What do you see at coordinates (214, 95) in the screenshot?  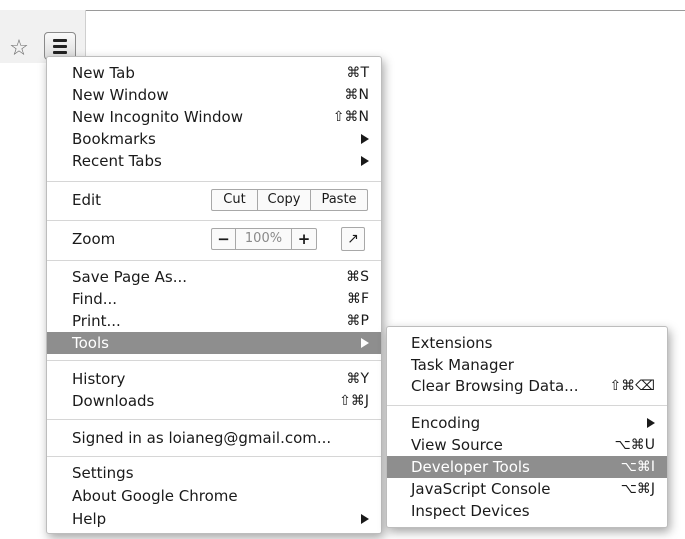 I see `menu-item-new-window: New Window ⌘N` at bounding box center [214, 95].